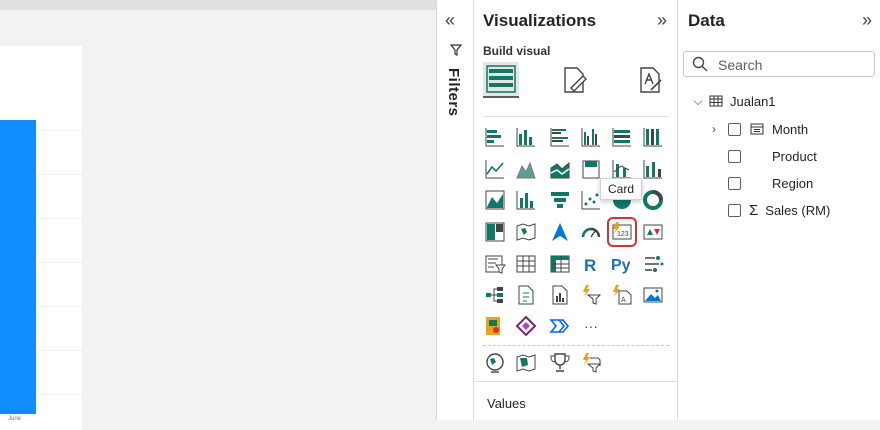  I want to click on calendar-icon, so click(757, 129).